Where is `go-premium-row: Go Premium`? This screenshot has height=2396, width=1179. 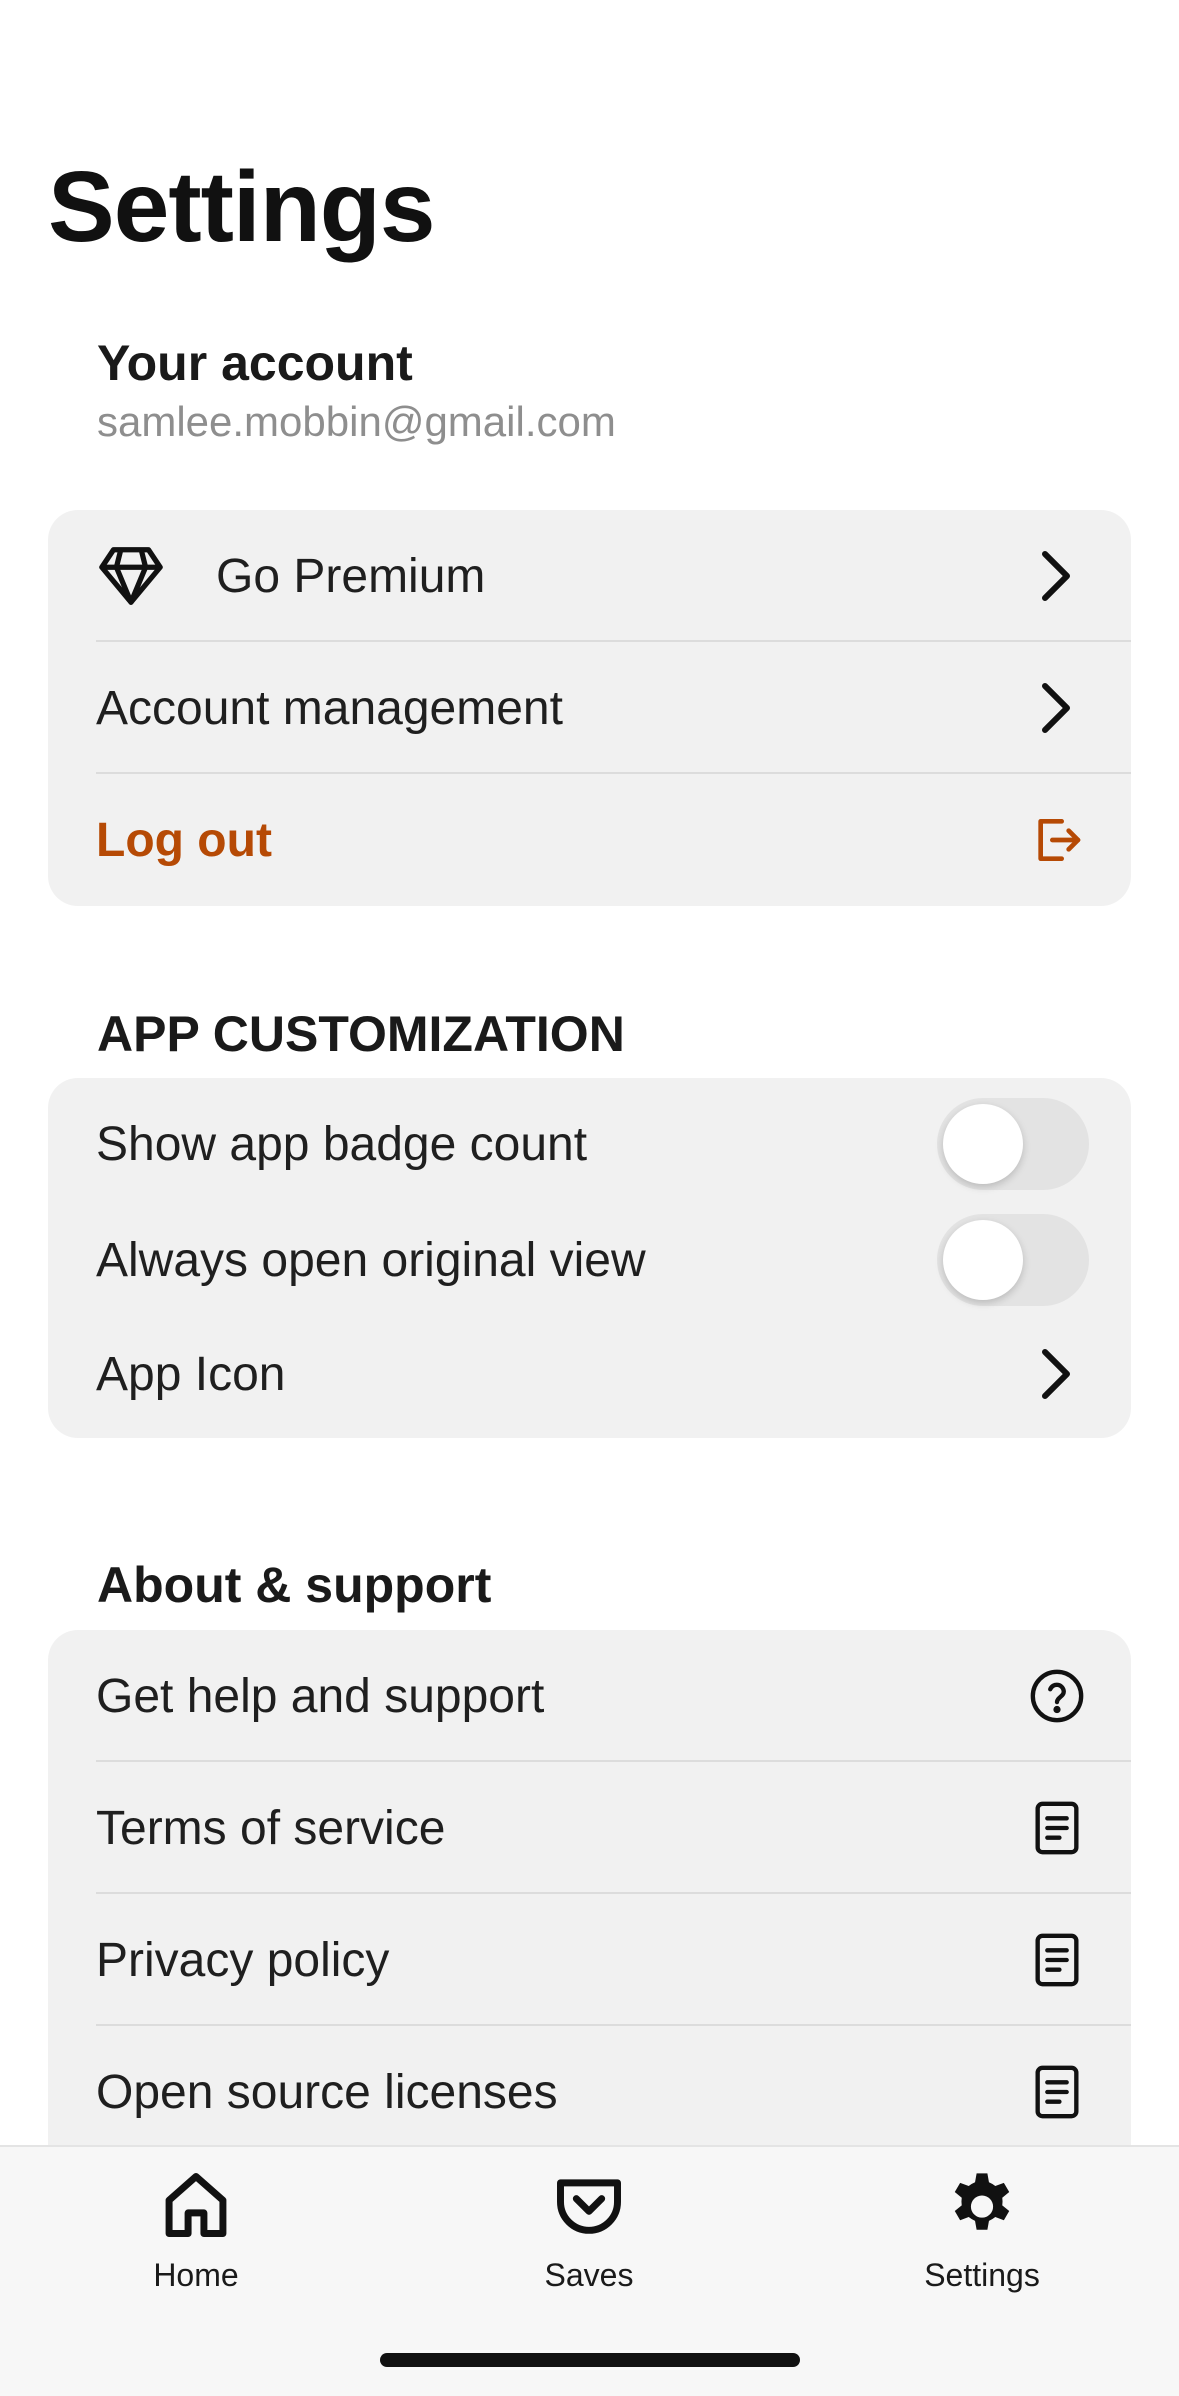
go-premium-row: Go Premium is located at coordinates (589, 576).